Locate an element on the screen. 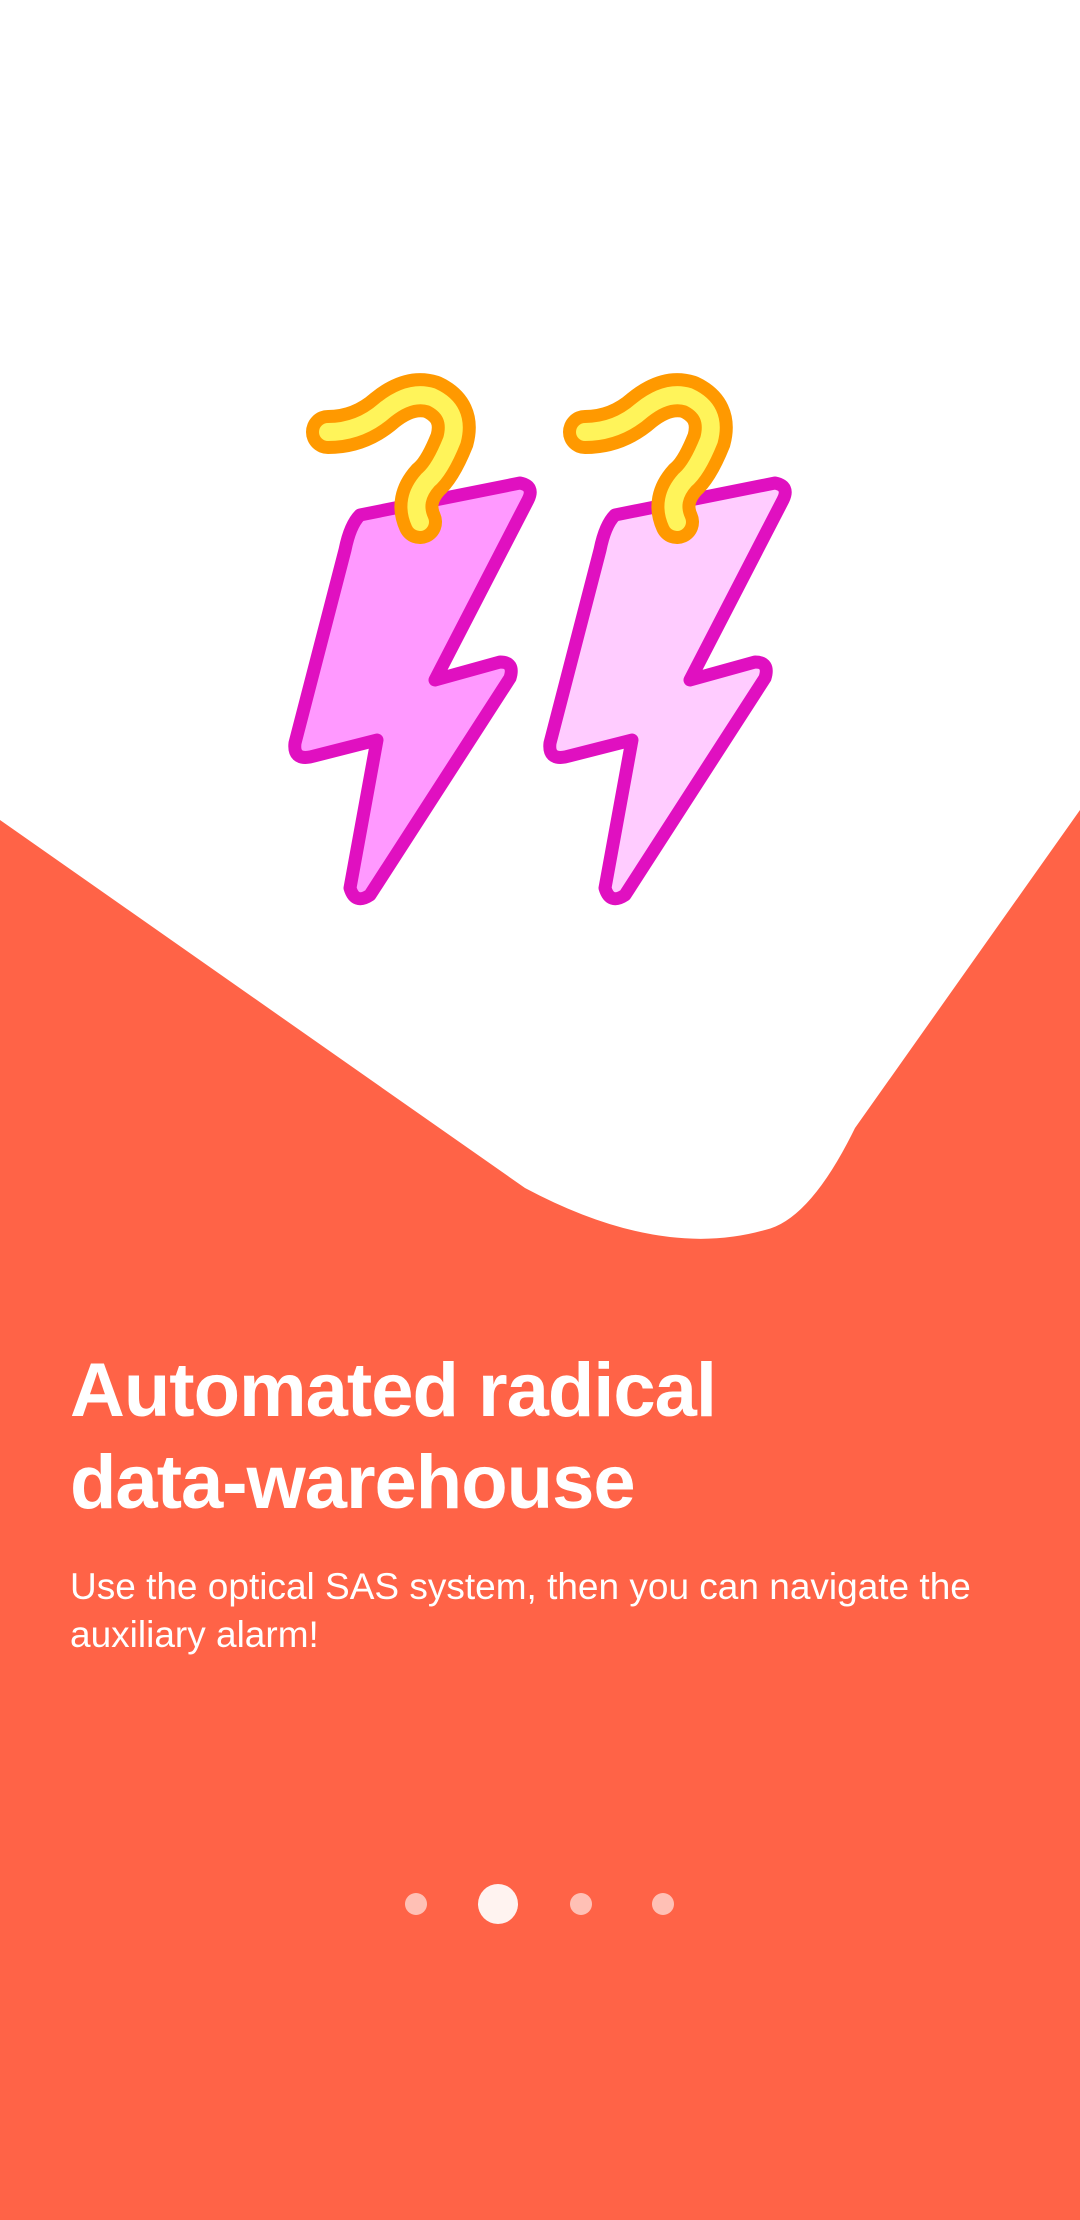  lightning-earrings-illustration is located at coordinates (540, 639).